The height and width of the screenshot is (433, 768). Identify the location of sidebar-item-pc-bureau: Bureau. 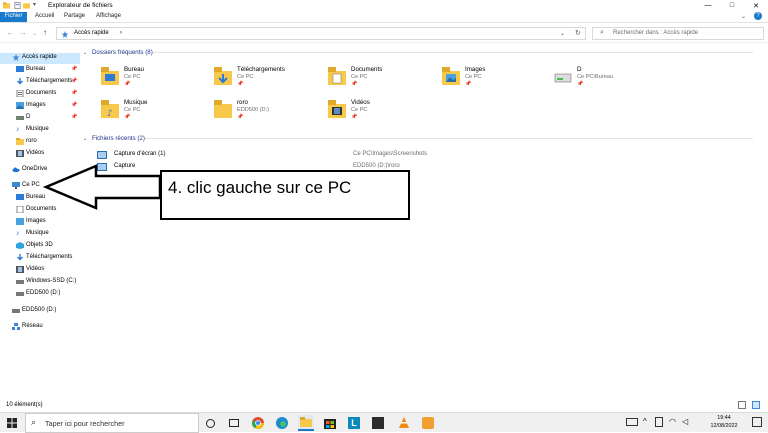
(40, 198).